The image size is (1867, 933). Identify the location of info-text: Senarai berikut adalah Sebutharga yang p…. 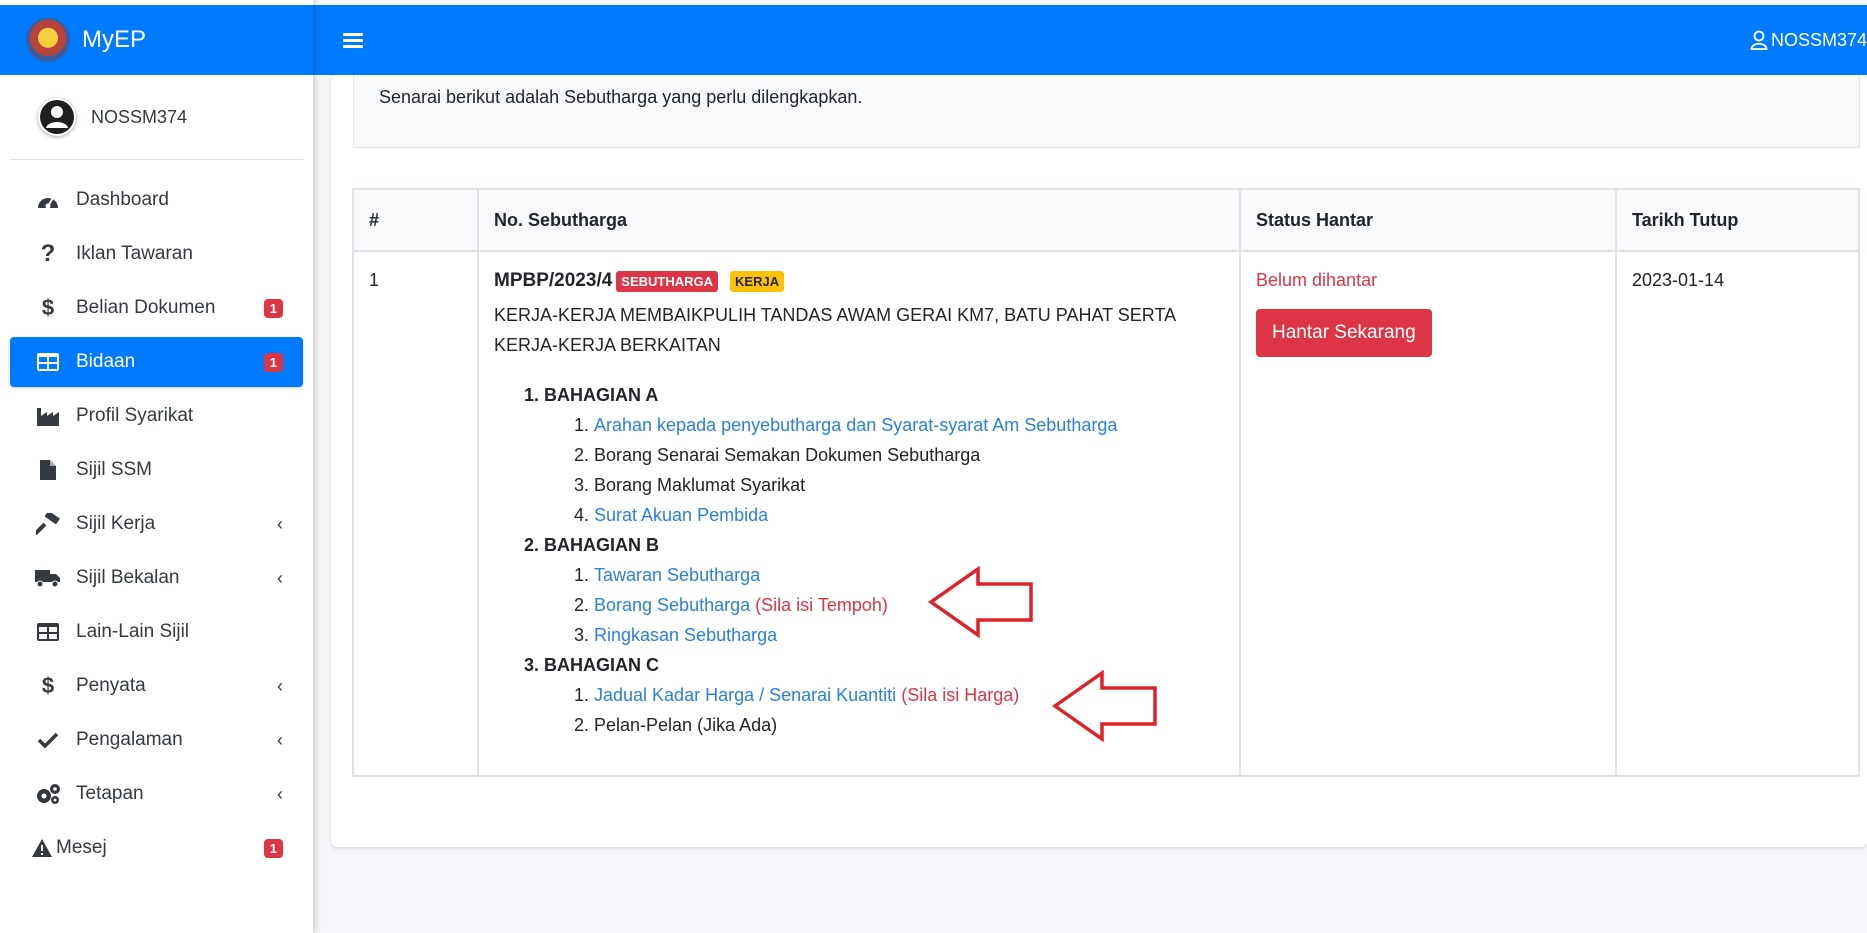
(621, 97).